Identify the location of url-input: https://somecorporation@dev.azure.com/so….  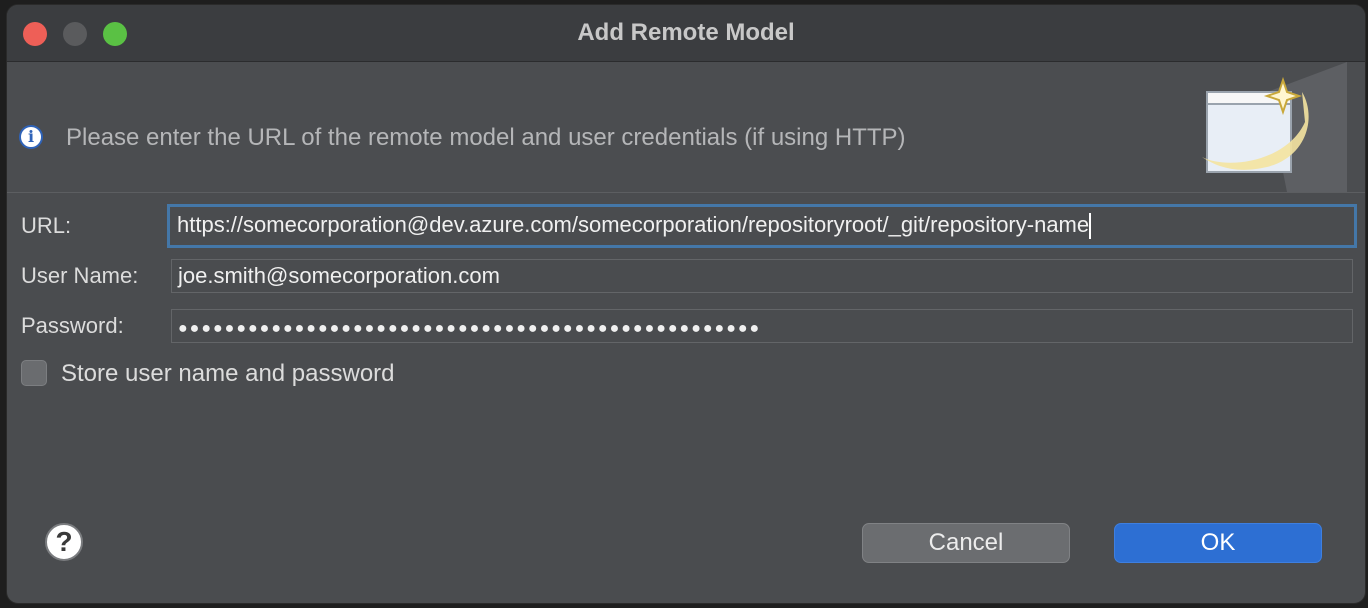
(762, 226).